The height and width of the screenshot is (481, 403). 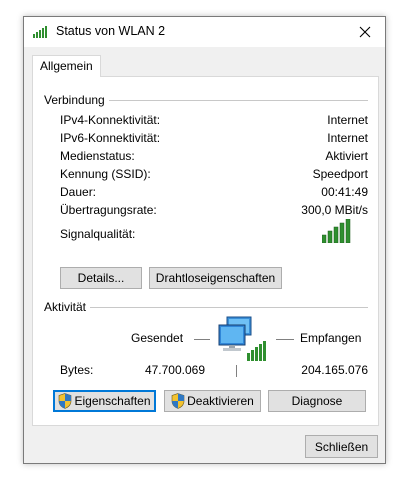 What do you see at coordinates (242, 338) in the screenshot?
I see `network-computers-icon` at bounding box center [242, 338].